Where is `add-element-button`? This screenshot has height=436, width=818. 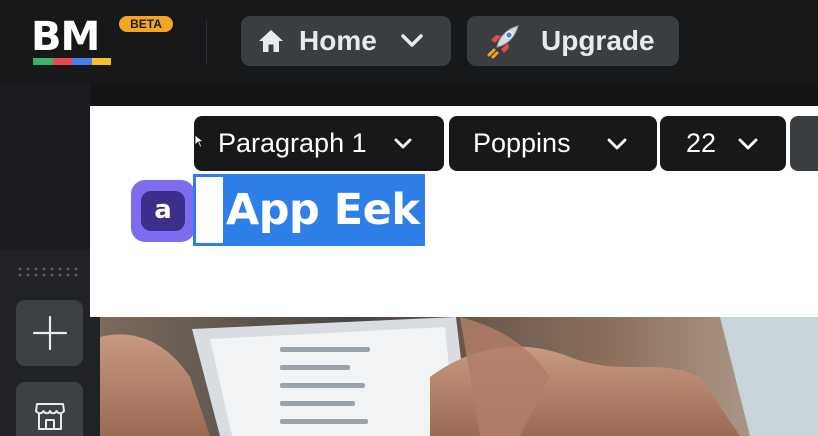 add-element-button is located at coordinates (49, 333).